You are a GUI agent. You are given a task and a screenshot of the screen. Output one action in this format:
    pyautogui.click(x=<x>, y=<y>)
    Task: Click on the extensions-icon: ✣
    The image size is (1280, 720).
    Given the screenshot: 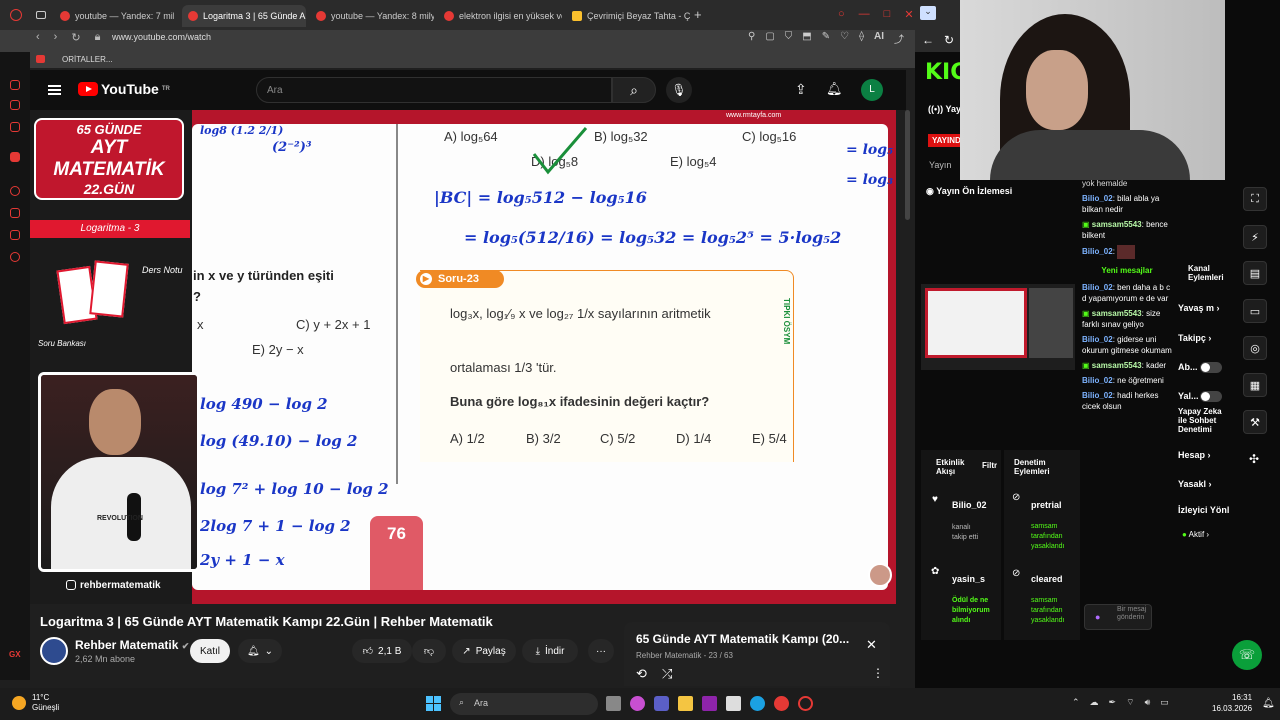 What is the action you would take?
    pyautogui.click(x=1254, y=459)
    